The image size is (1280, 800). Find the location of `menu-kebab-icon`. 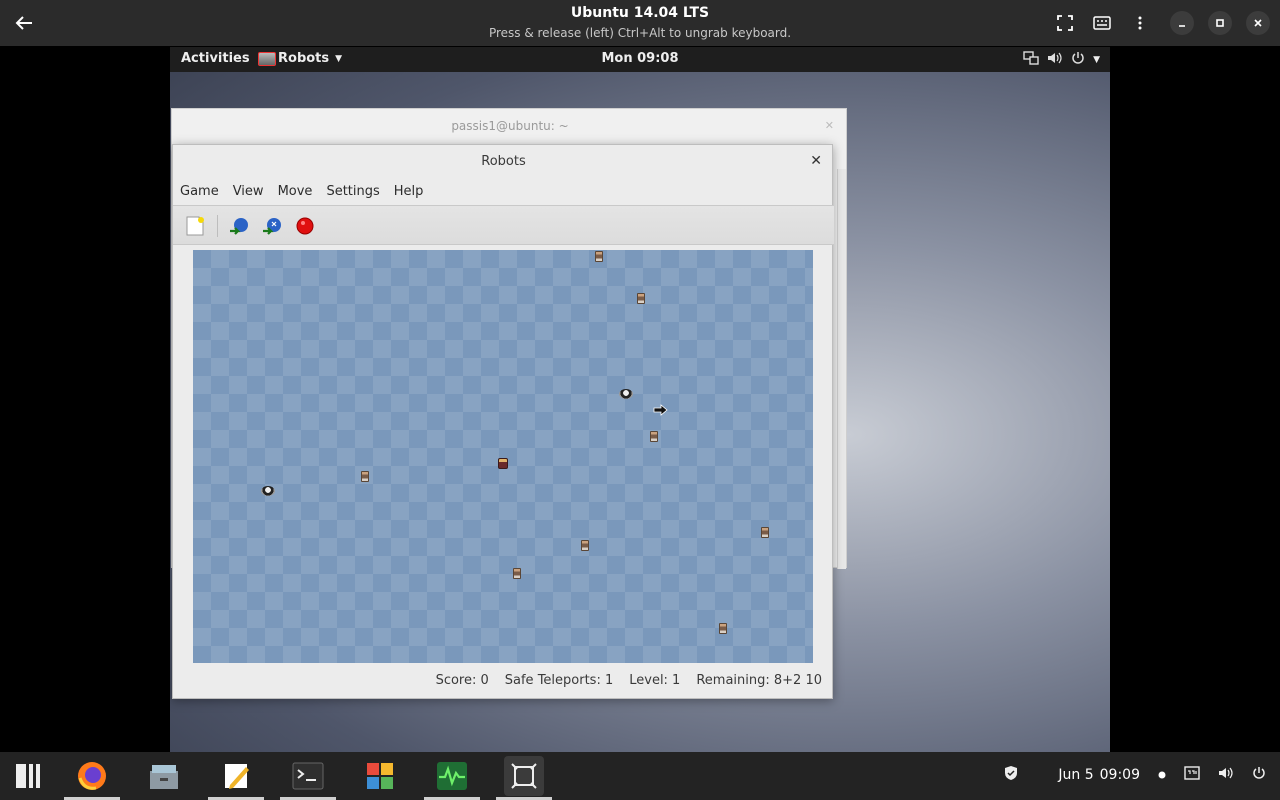

menu-kebab-icon is located at coordinates (1140, 23).